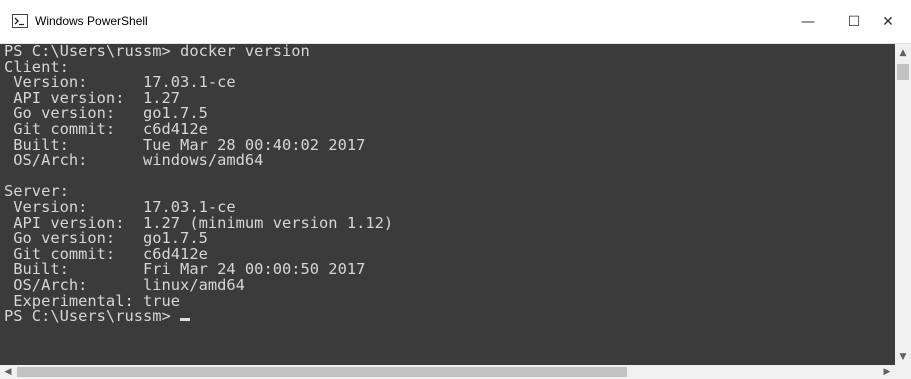  Describe the element at coordinates (20, 21) in the screenshot. I see `powershell-icon` at that location.